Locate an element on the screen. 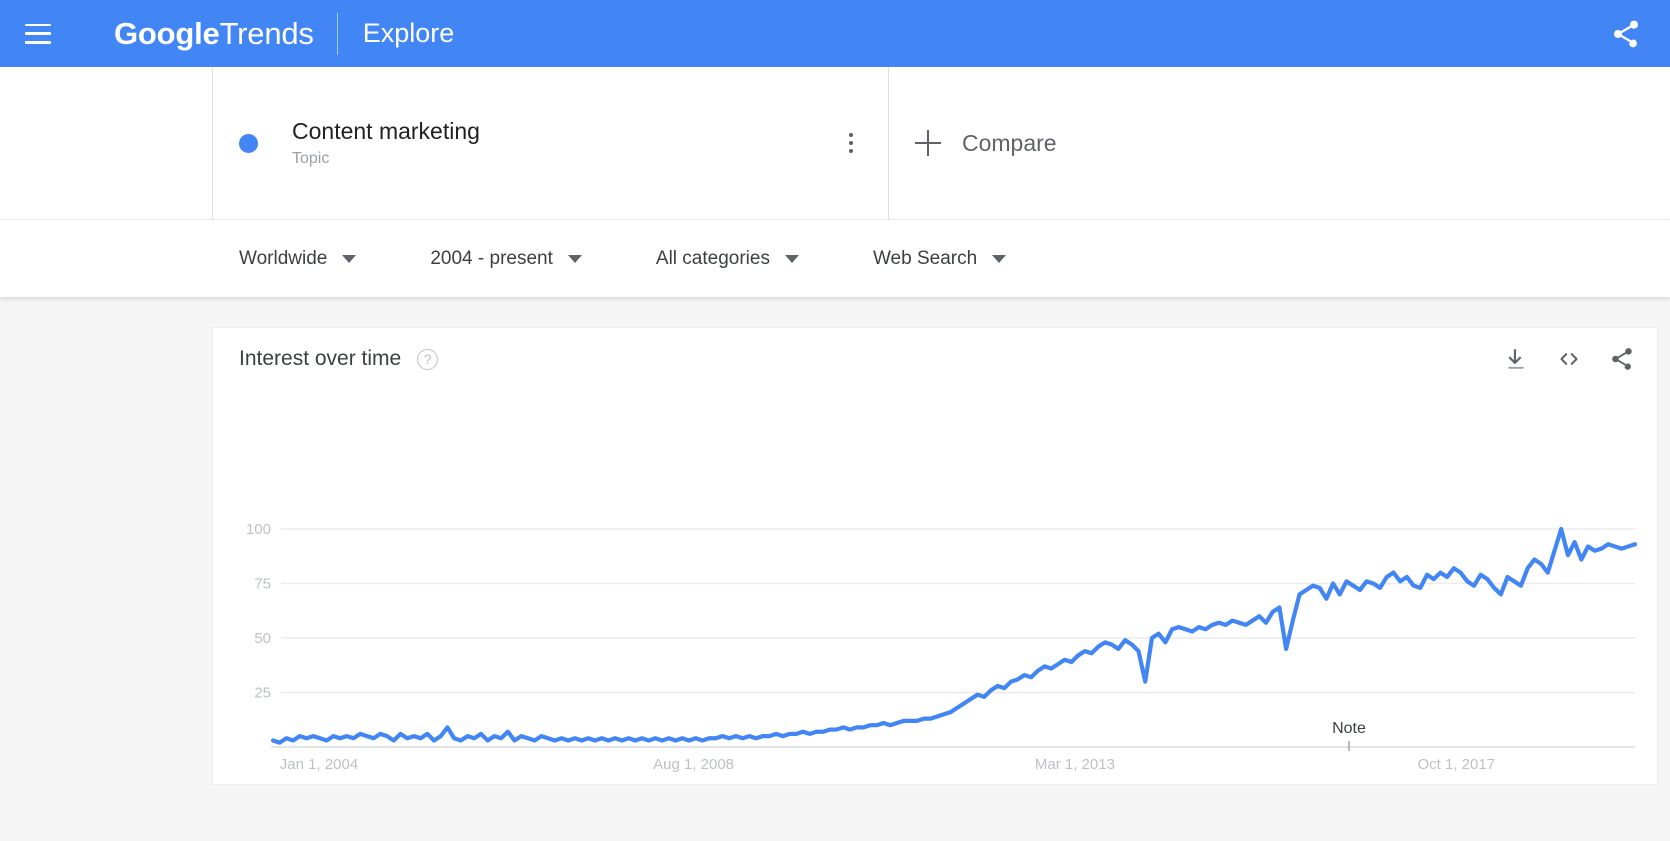 The image size is (1670, 841). region-filter: Worldwide is located at coordinates (298, 258).